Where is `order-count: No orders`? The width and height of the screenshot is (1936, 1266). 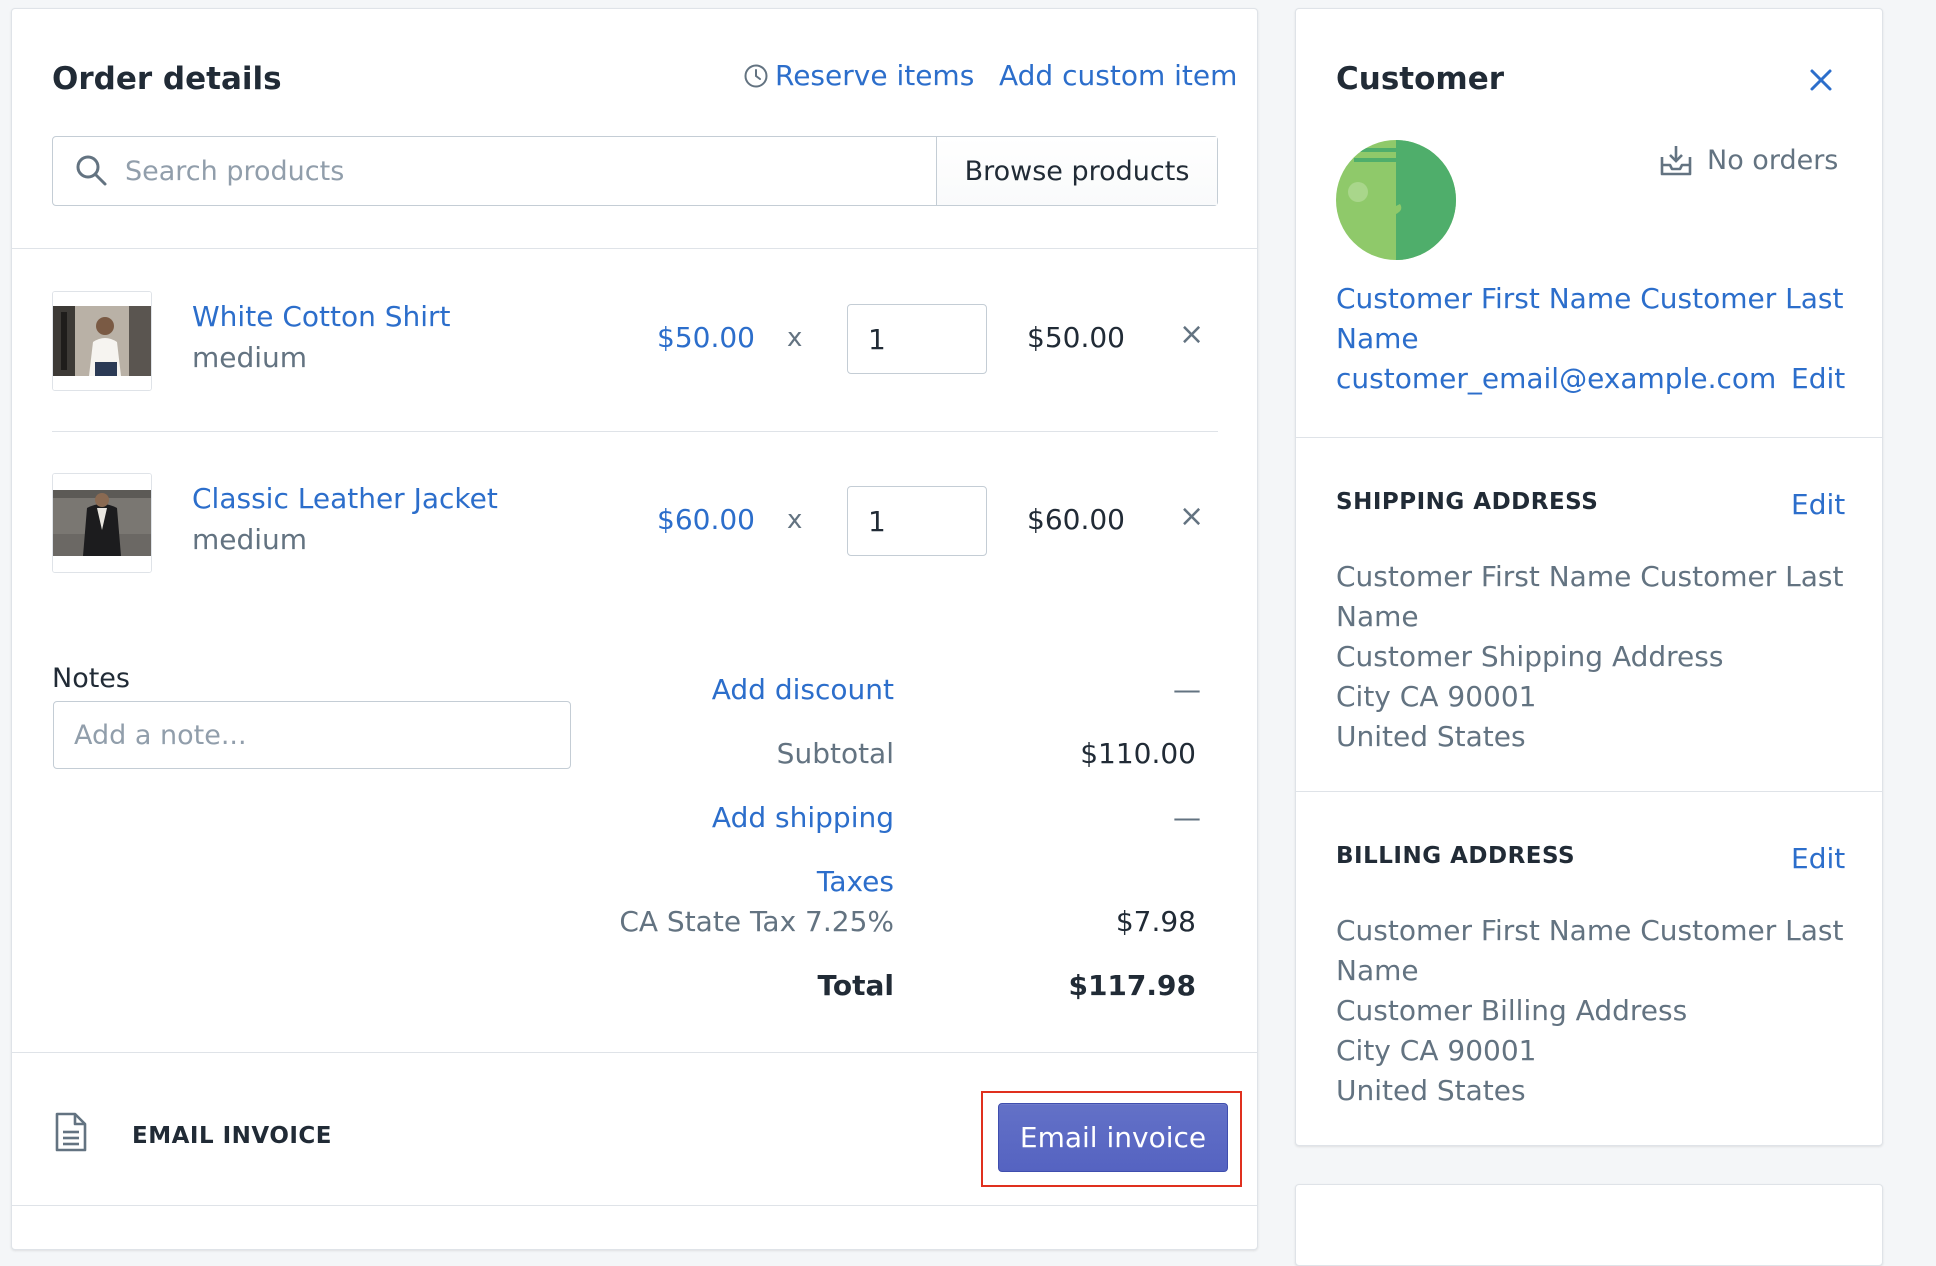 order-count: No orders is located at coordinates (1748, 160).